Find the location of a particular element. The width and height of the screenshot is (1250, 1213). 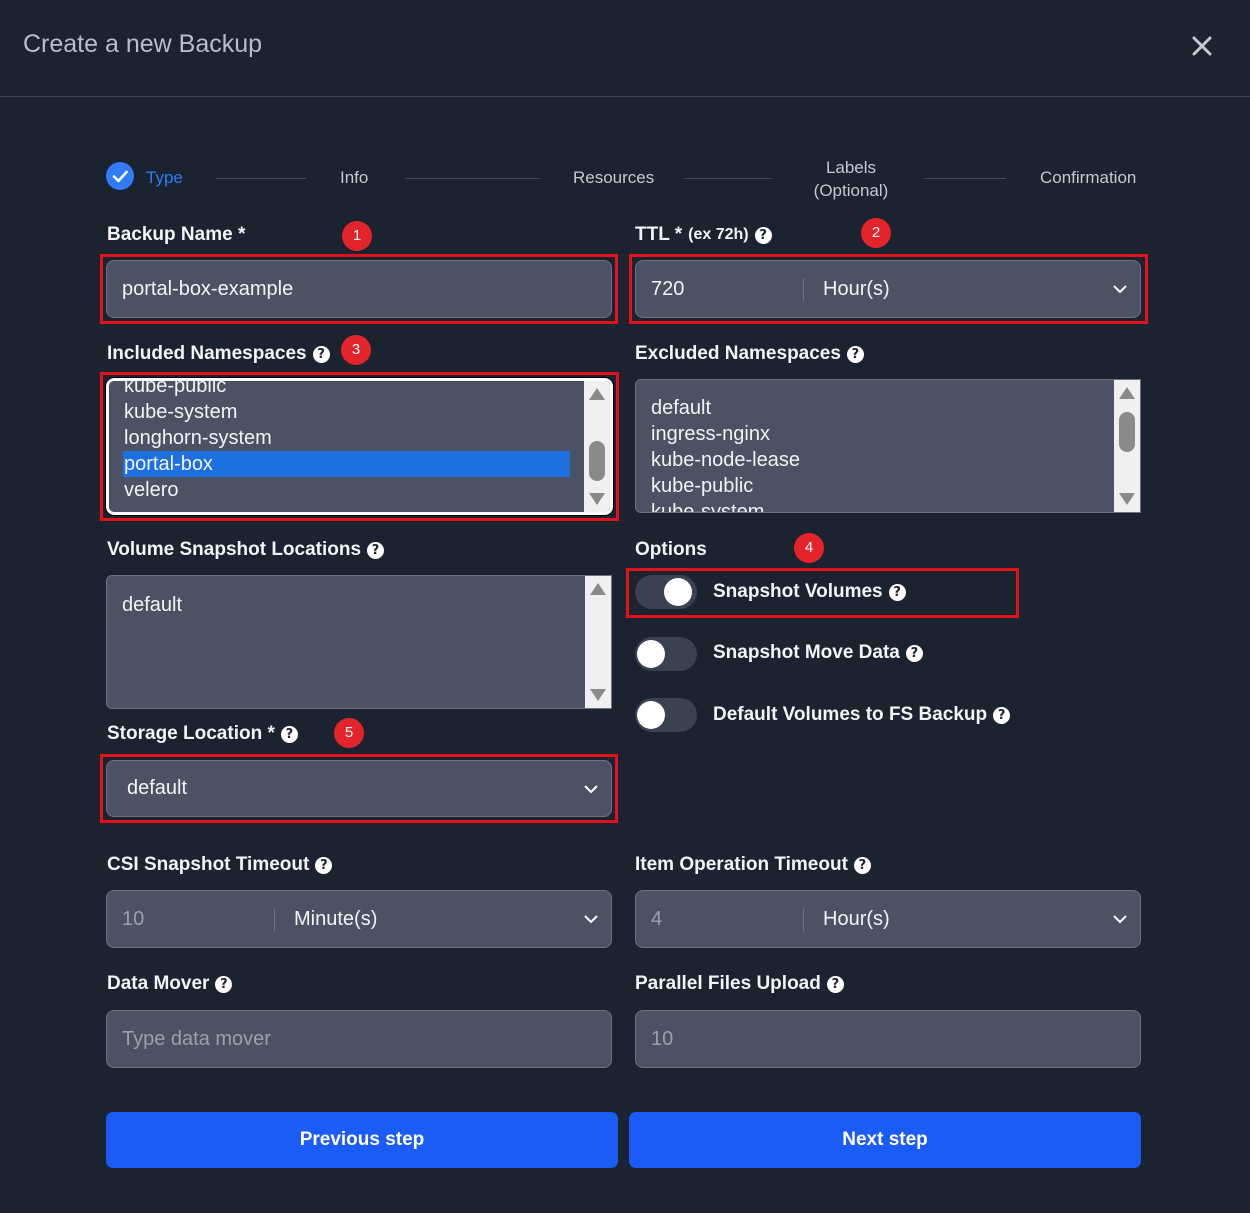

excluded-namespaces-label: Excluded Namespaces ? is located at coordinates (749, 354).